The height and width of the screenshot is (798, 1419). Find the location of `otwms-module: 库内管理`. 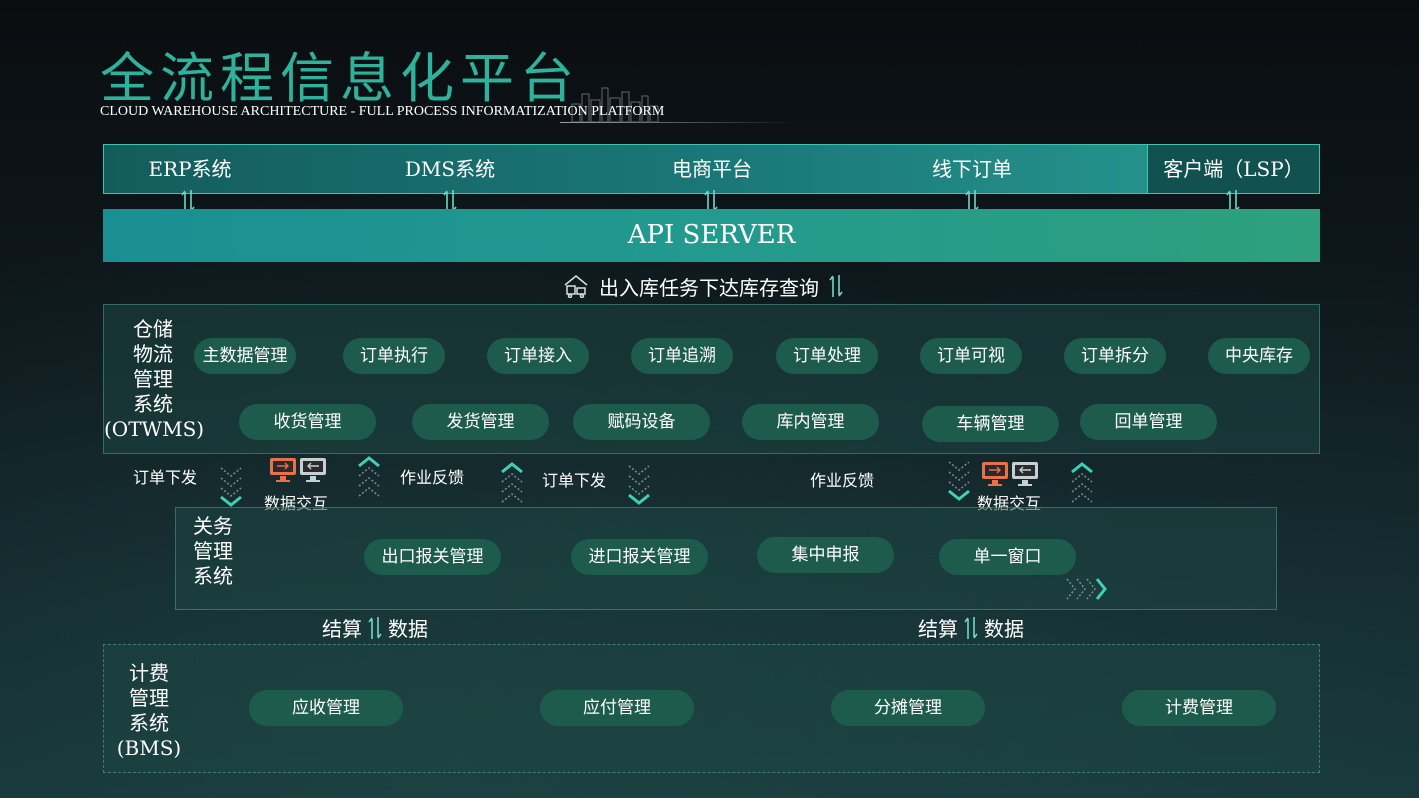

otwms-module: 库内管理 is located at coordinates (810, 422).